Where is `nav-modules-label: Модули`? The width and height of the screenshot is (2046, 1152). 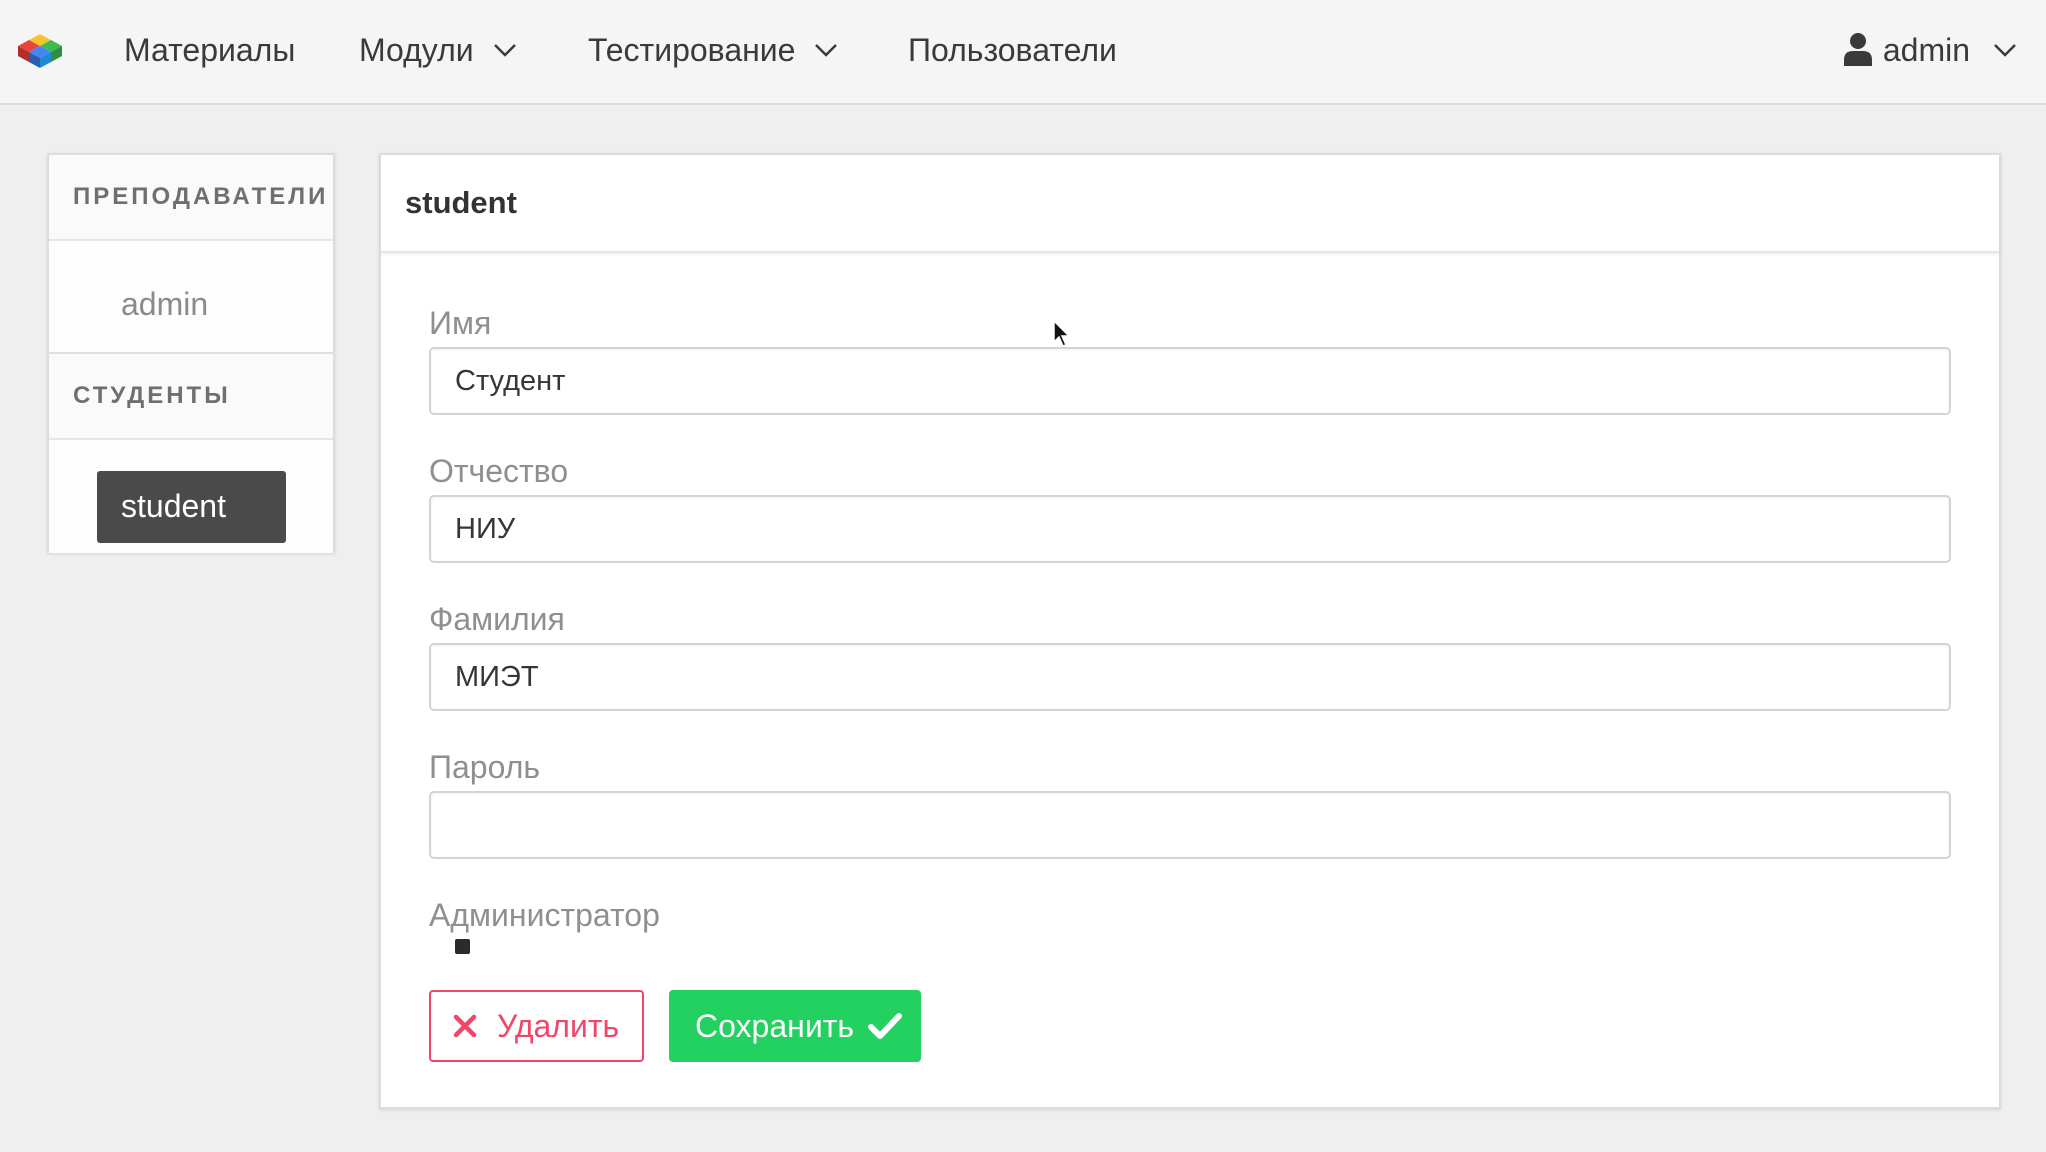 nav-modules-label: Модули is located at coordinates (416, 50).